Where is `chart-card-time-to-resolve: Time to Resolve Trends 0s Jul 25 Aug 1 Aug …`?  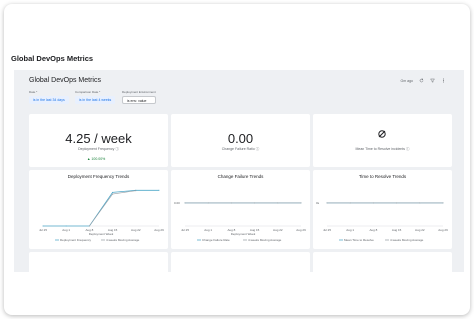 chart-card-time-to-resolve: Time to Resolve Trends 0s Jul 25 Aug 1 Aug … is located at coordinates (382, 209).